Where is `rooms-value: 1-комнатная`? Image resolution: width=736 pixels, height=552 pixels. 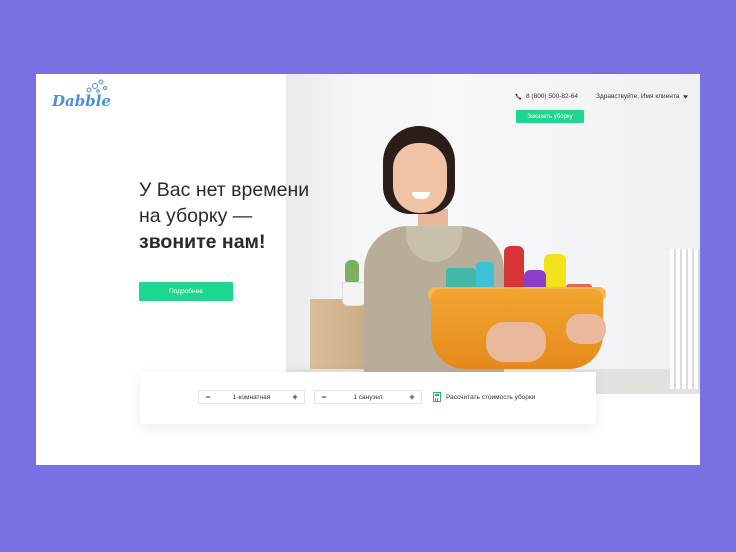 rooms-value: 1-комнатная is located at coordinates (251, 397).